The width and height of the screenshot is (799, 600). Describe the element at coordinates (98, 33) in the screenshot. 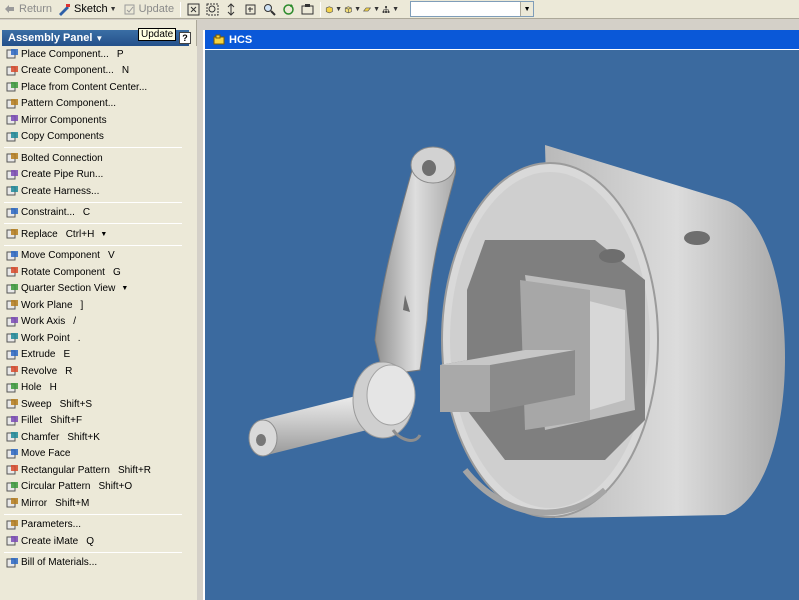

I see `panel-header: Assembly Panel ▼ Update ?` at that location.